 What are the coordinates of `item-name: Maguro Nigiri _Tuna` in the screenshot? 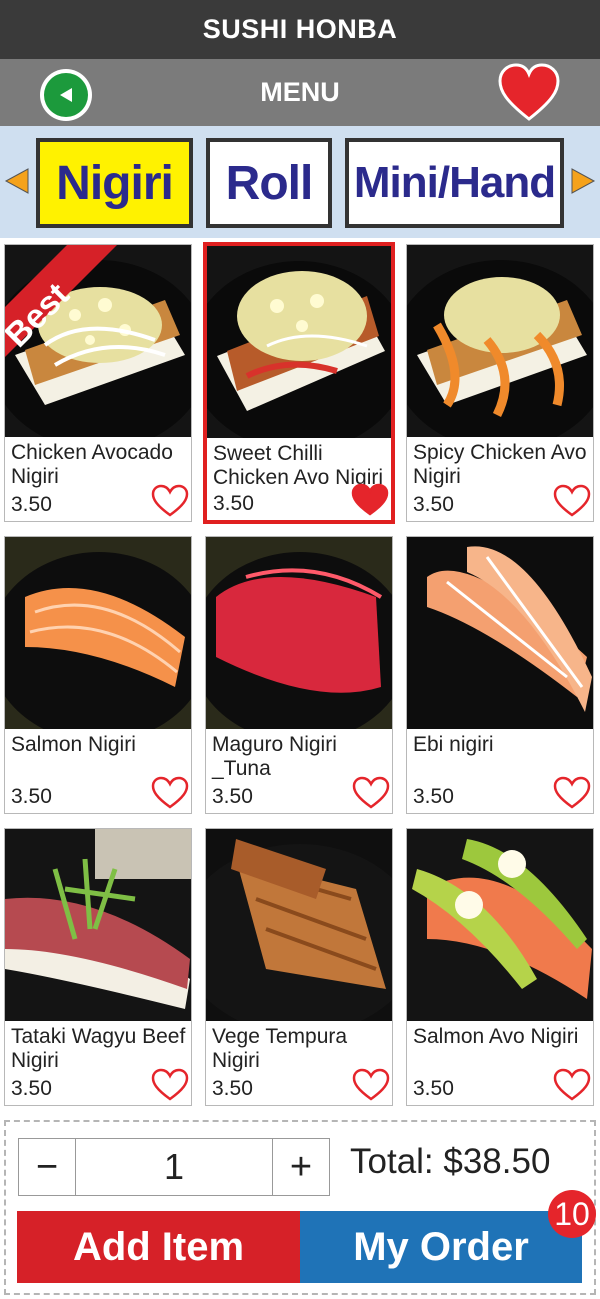 It's located at (274, 756).